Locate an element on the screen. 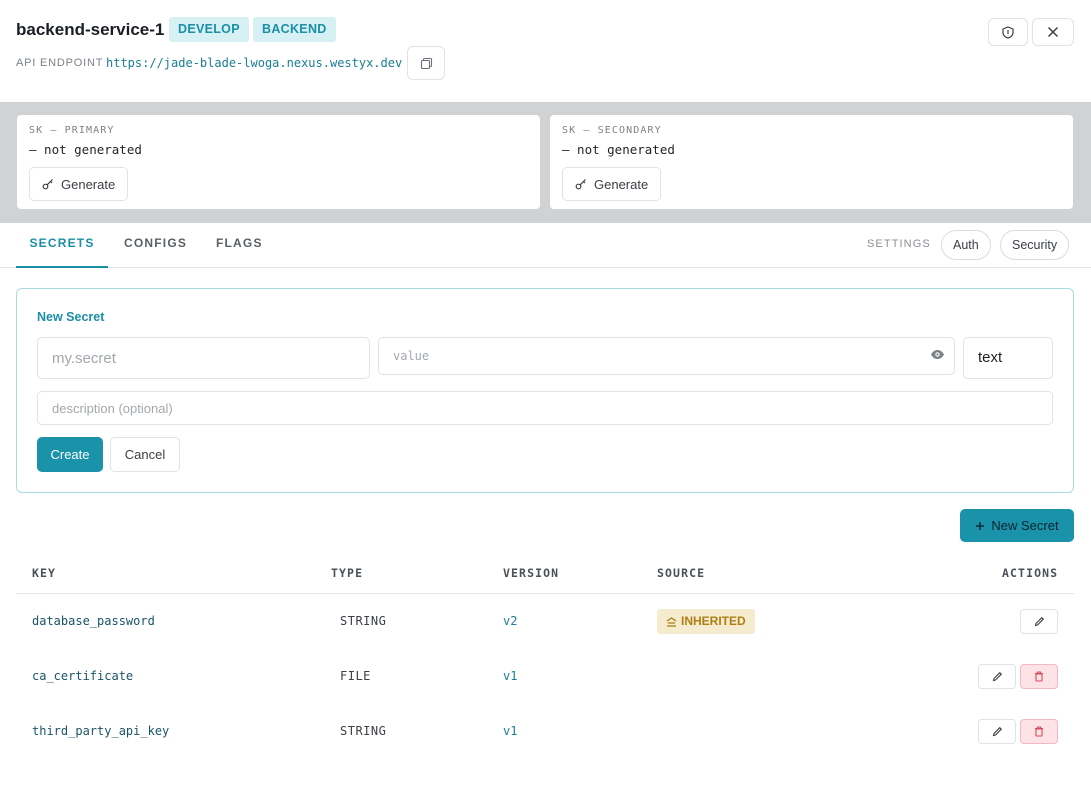 The width and height of the screenshot is (1091, 808). secret-key-input is located at coordinates (203, 358).